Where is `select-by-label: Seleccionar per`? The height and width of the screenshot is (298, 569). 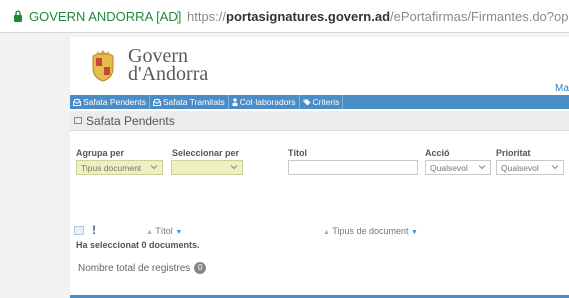 select-by-label: Seleccionar per is located at coordinates (206, 153).